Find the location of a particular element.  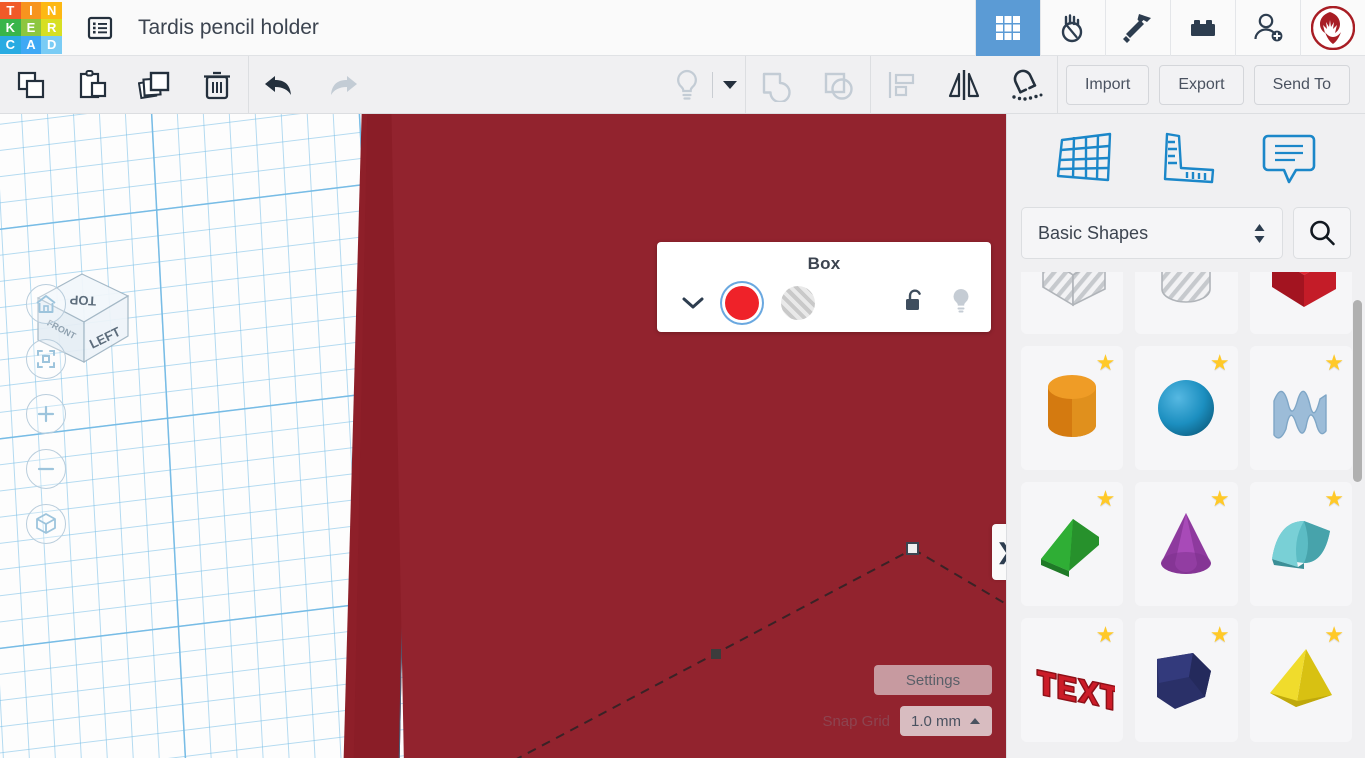

shape-tile-cylinder-hole is located at coordinates (1186, 303).